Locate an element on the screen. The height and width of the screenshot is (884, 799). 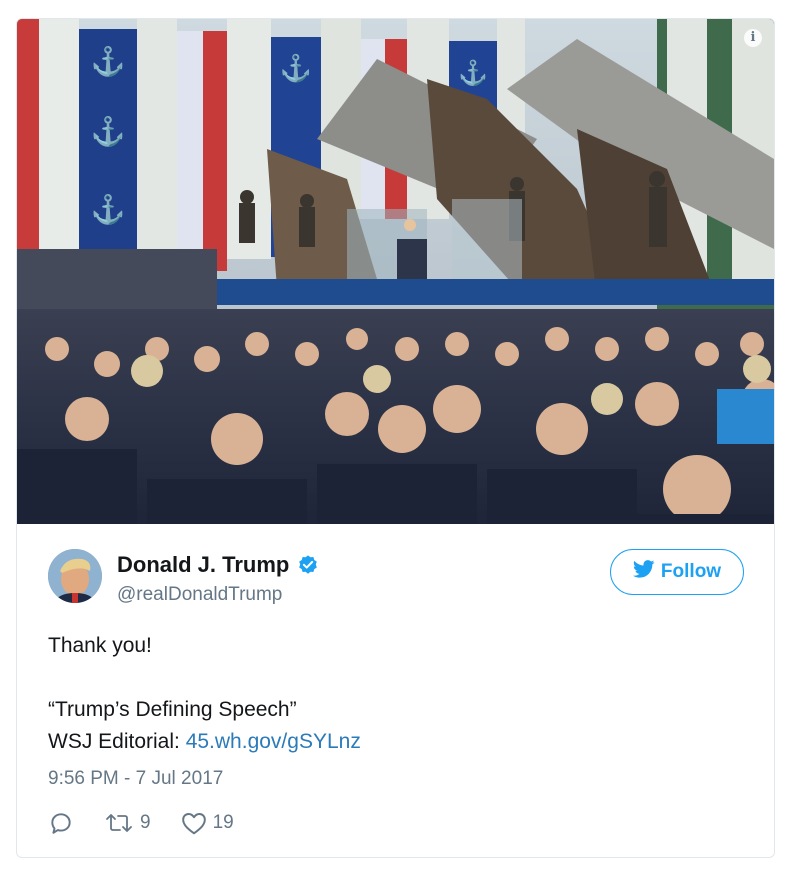
tweet-link: 45.wh.gov/gSYLnz is located at coordinates (273, 741).